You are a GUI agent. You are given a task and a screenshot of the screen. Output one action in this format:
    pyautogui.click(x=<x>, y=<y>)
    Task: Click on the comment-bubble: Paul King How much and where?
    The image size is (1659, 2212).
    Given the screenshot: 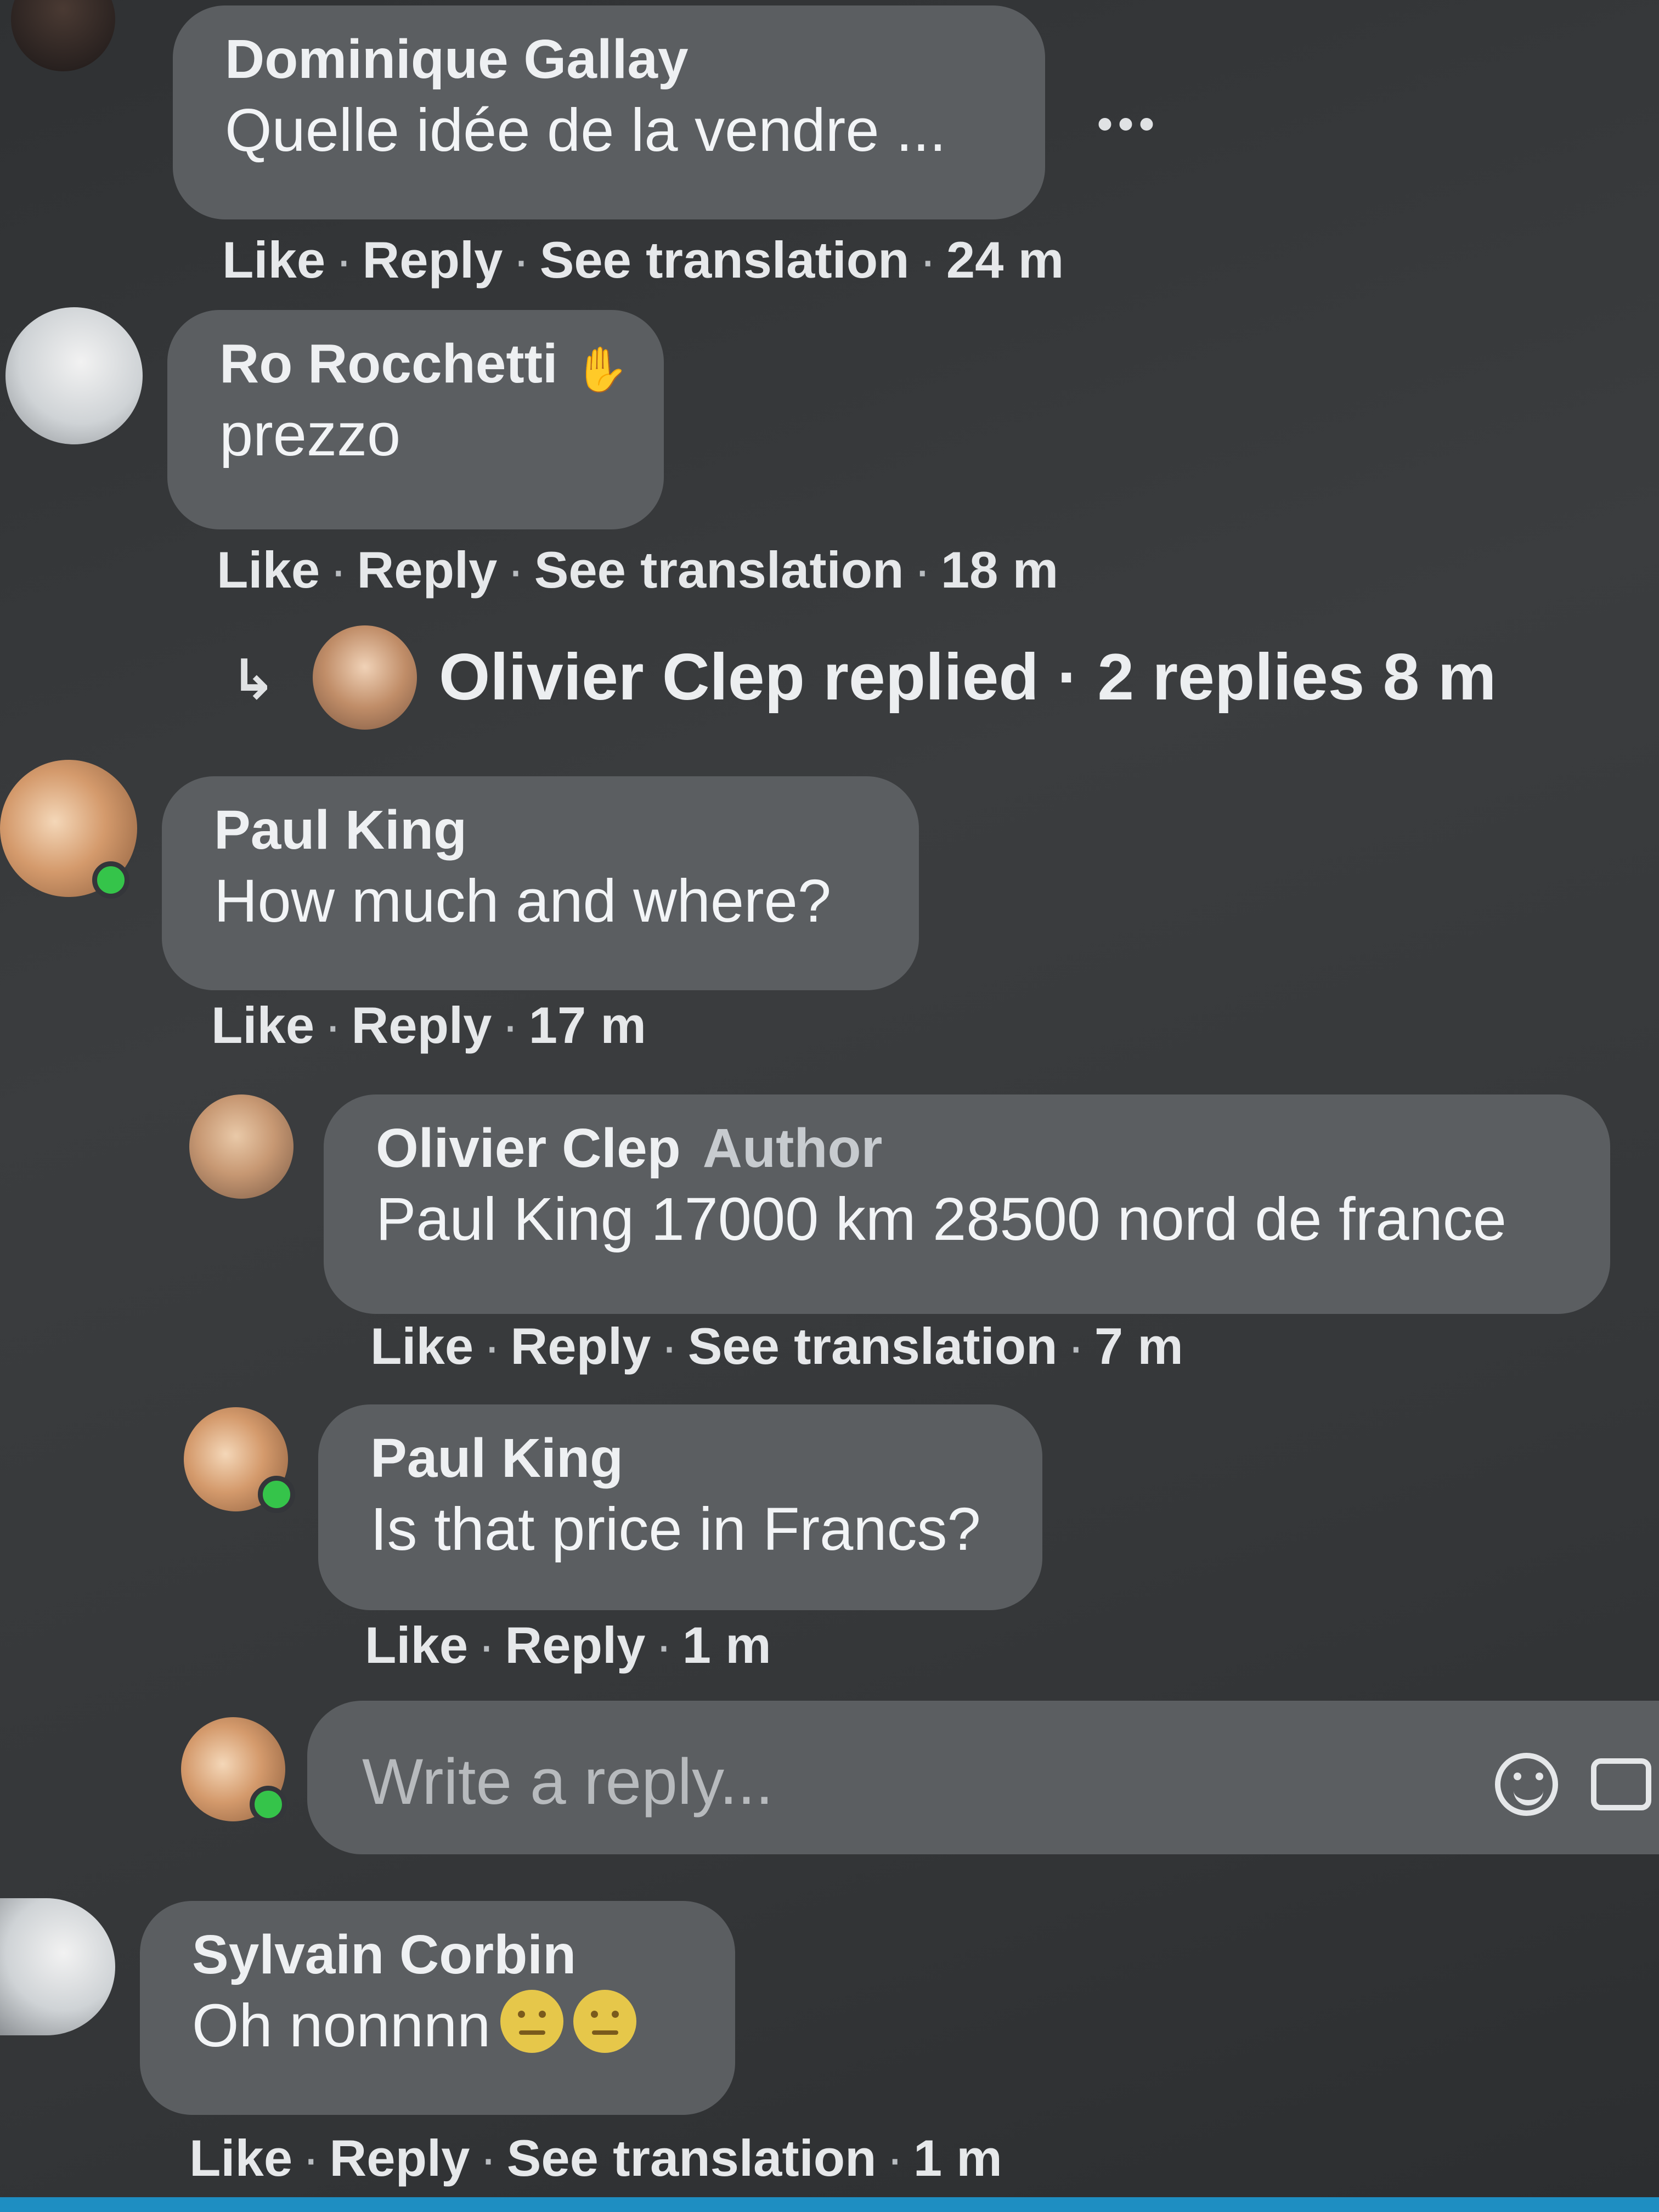 What is the action you would take?
    pyautogui.click(x=540, y=883)
    